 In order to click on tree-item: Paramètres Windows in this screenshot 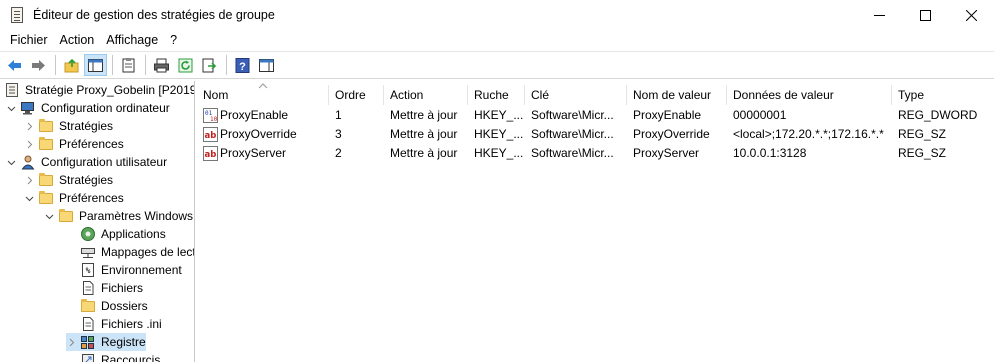, I will do `click(118, 216)`.